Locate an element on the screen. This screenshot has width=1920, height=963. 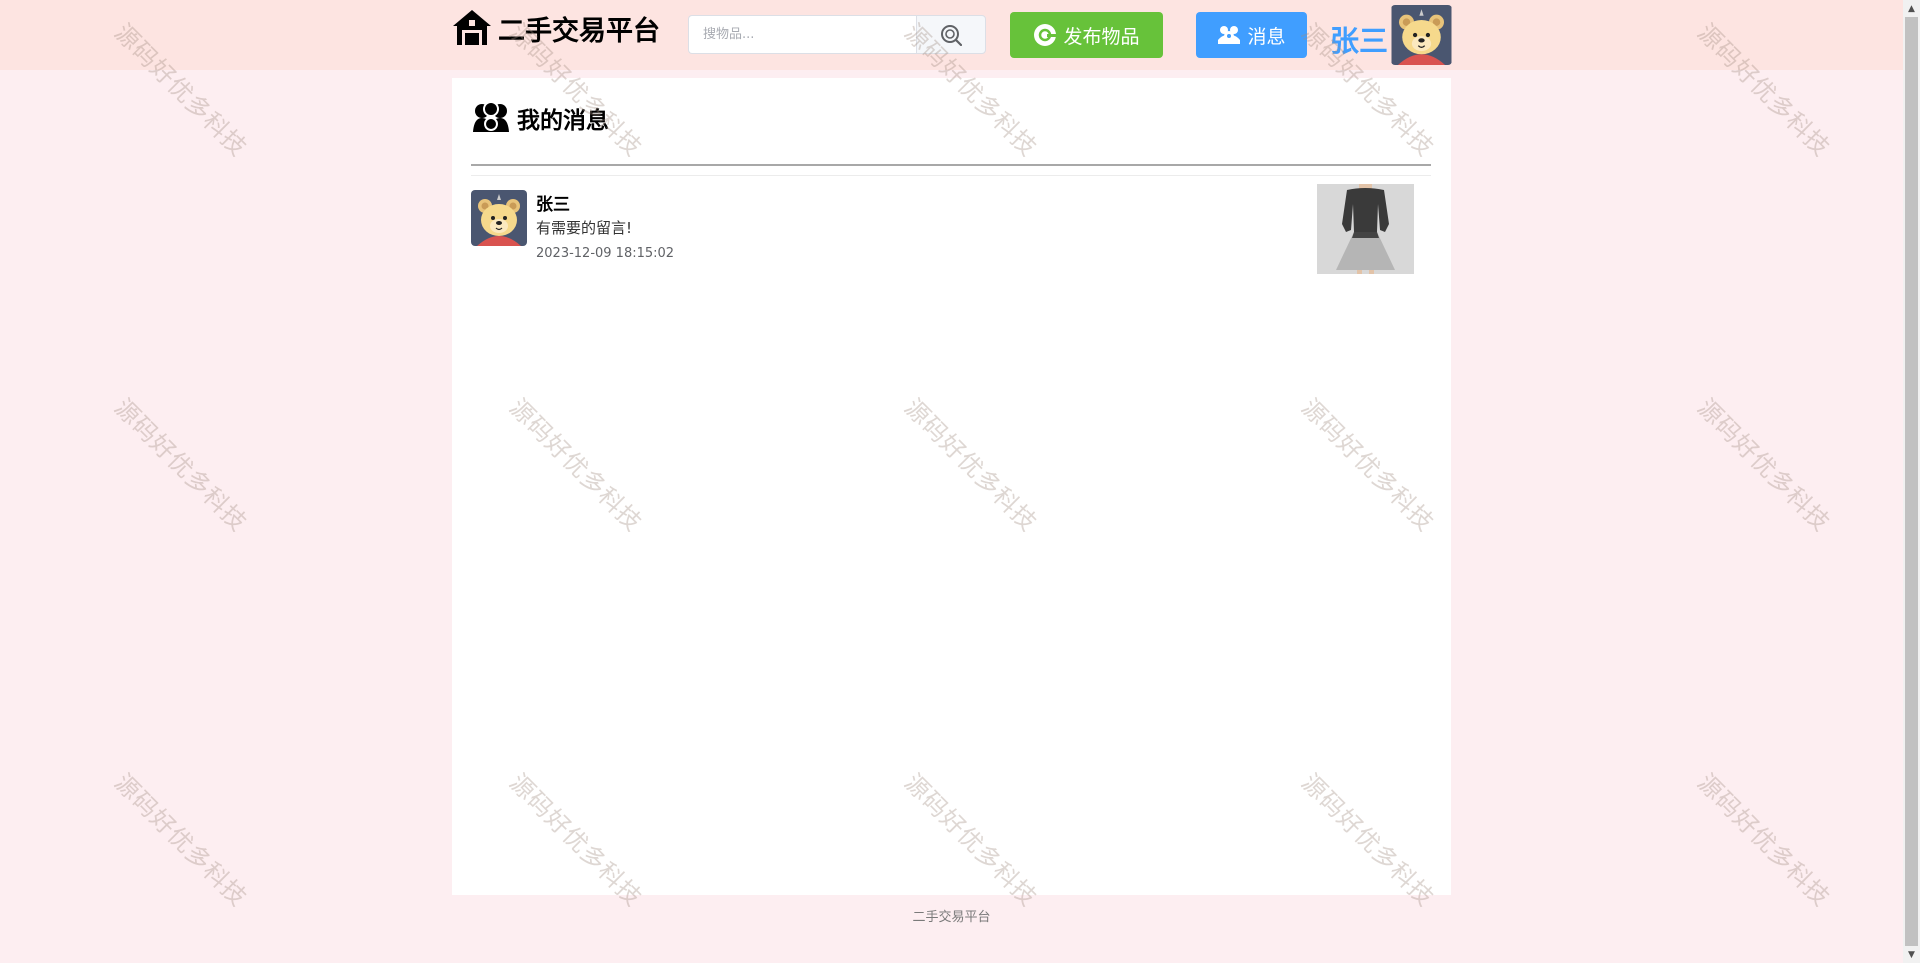
header: 二手交易平台 发布物品 is located at coordinates (951, 35).